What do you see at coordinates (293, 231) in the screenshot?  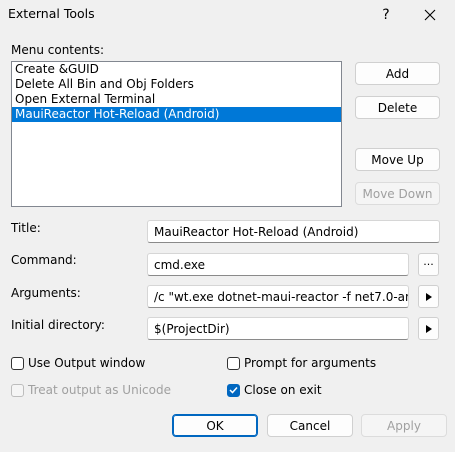 I see `title-input: MauiReactor Hot-Reload (Android)` at bounding box center [293, 231].